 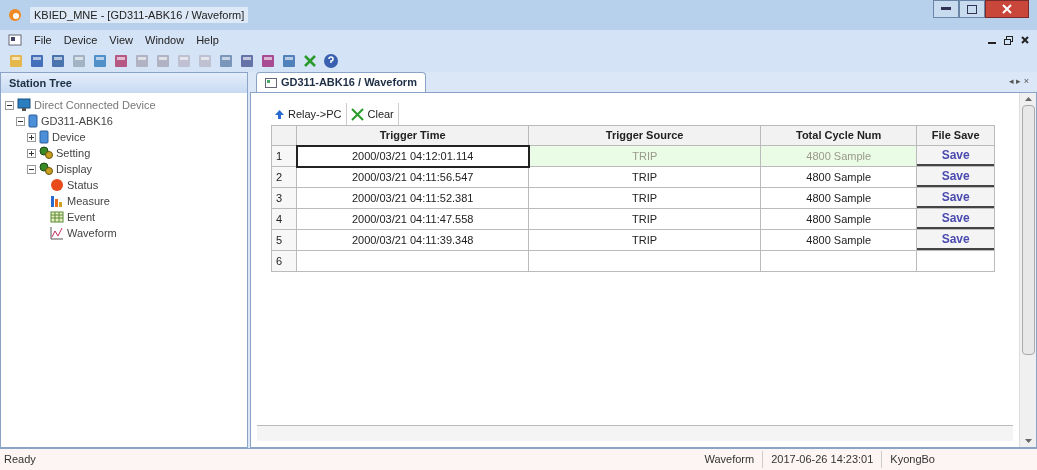 What do you see at coordinates (57, 217) in the screenshot?
I see `table-icon` at bounding box center [57, 217].